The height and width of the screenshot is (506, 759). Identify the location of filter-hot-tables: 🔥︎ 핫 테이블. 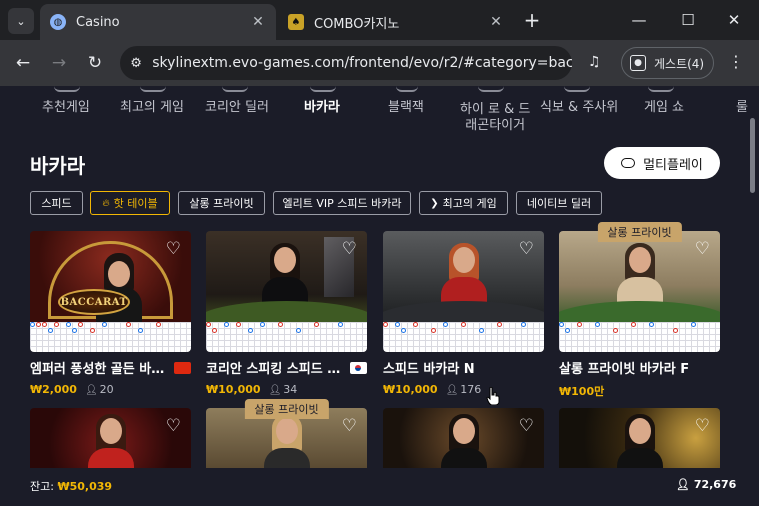
(130, 203).